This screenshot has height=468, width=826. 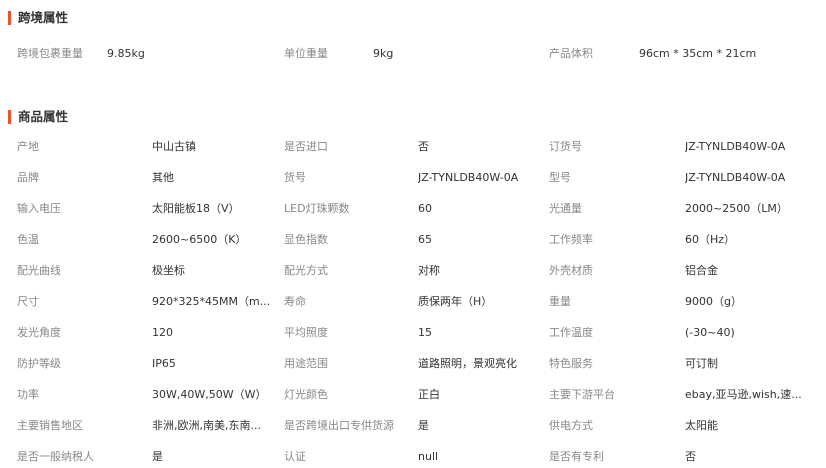 I want to click on attr-value: 9000（g）, so click(x=713, y=301).